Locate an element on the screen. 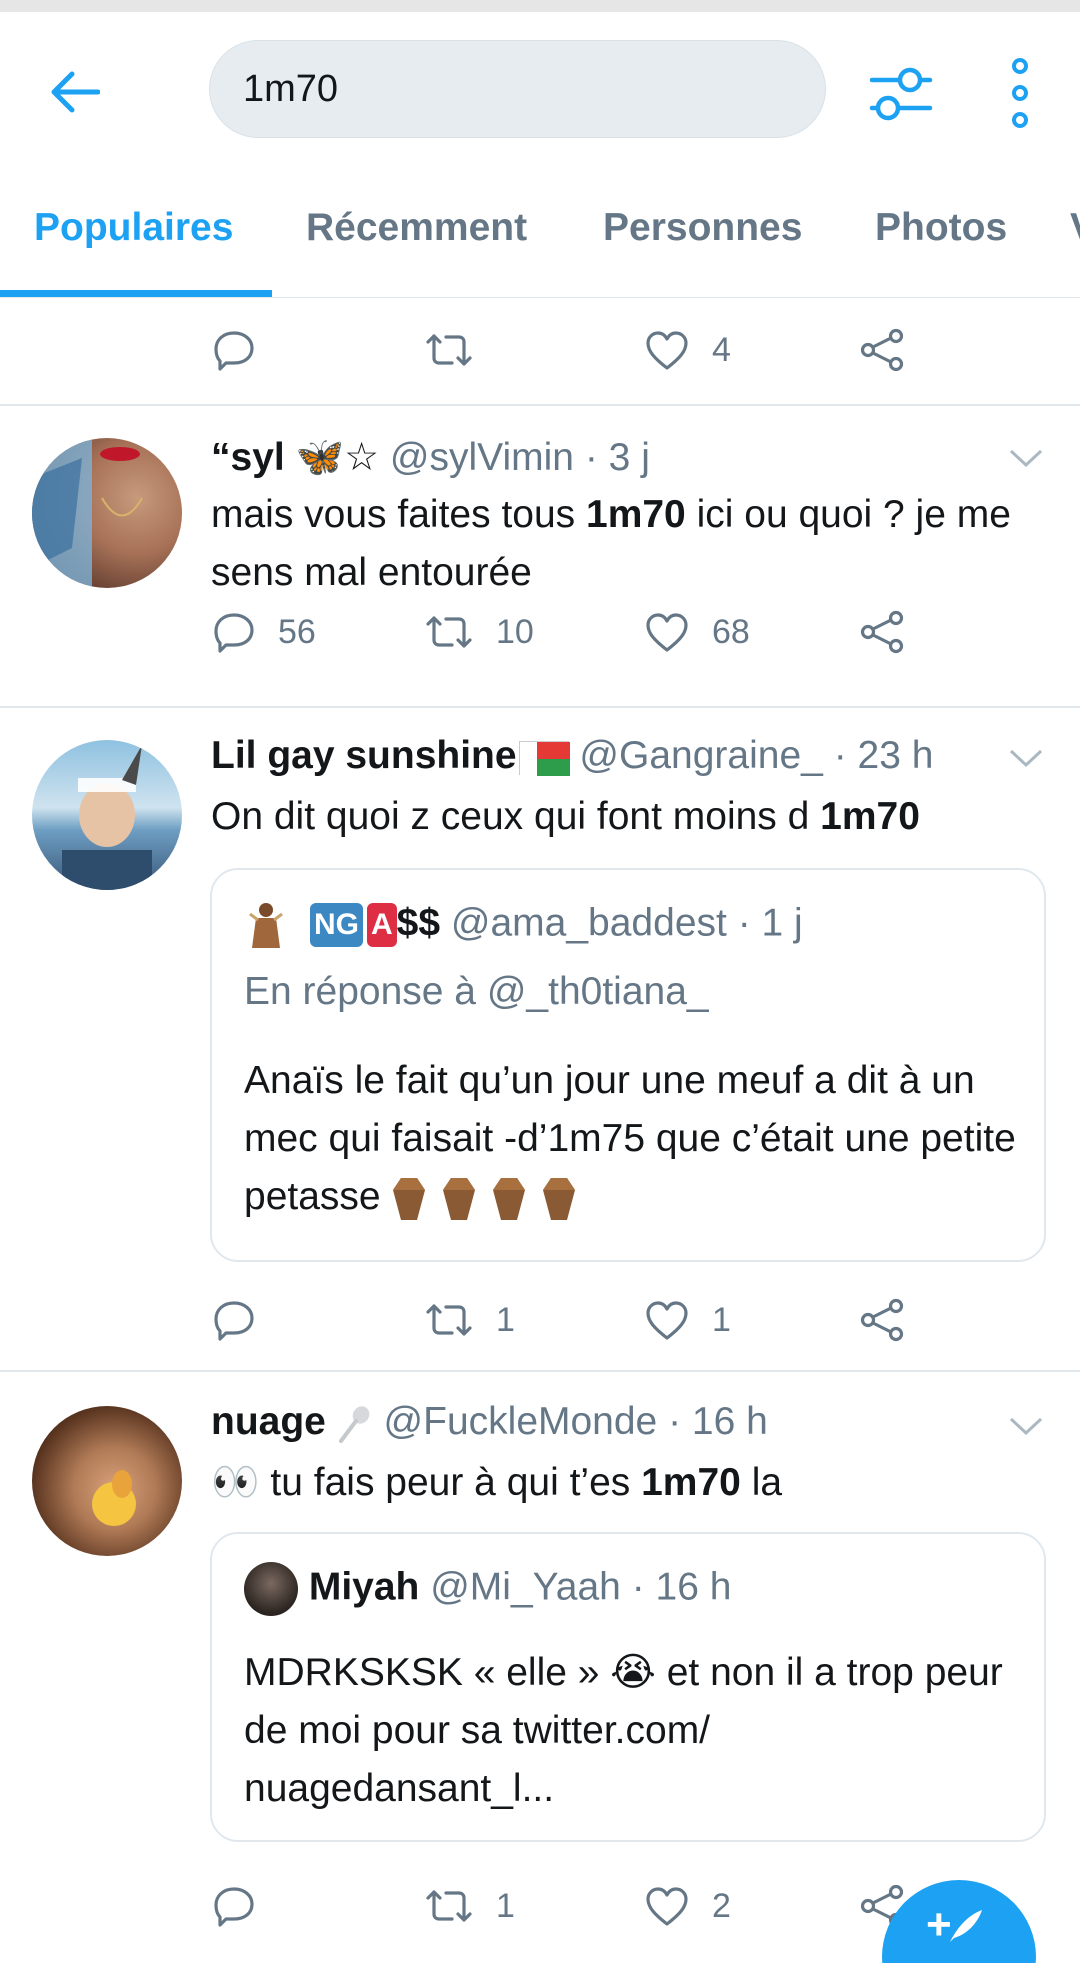 The image size is (1080, 1963). author-name: nuage is located at coordinates (268, 1421).